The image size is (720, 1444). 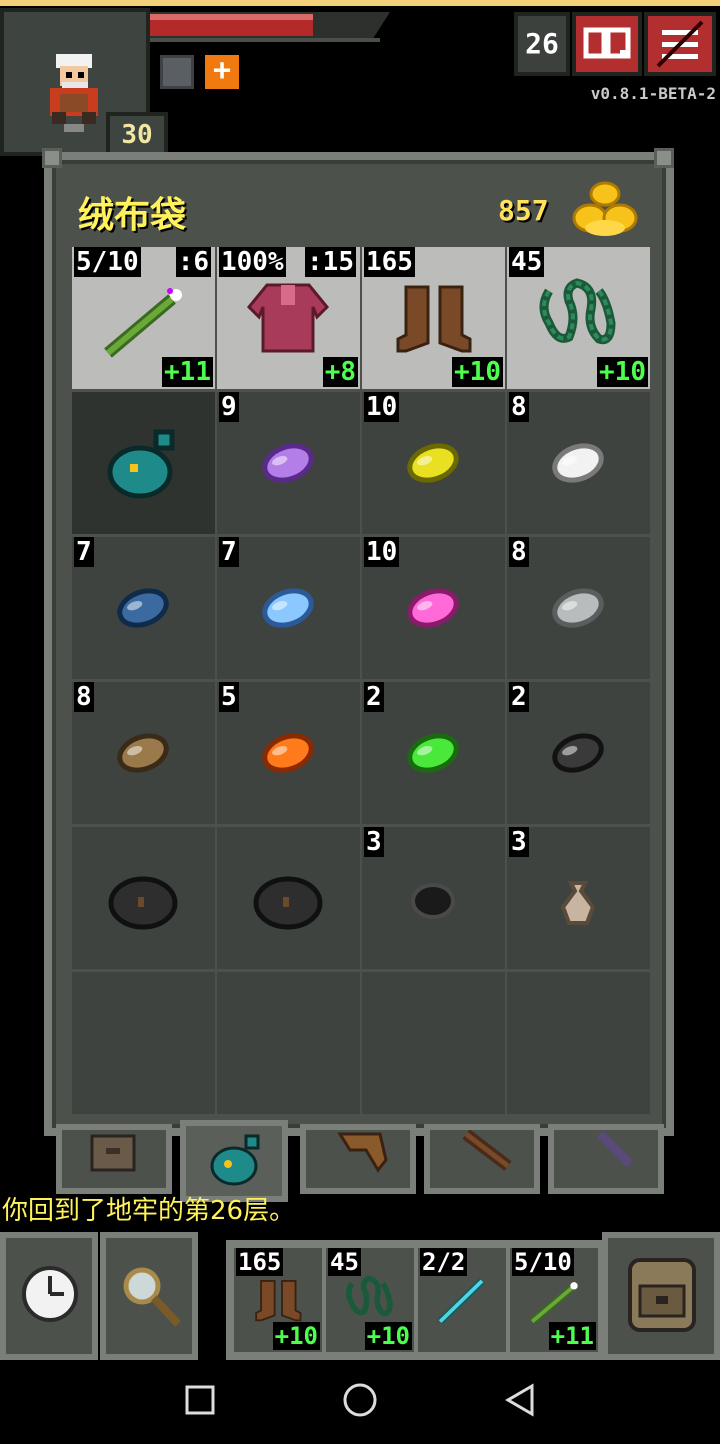 I want to click on exp-bar, so click(x=265, y=40).